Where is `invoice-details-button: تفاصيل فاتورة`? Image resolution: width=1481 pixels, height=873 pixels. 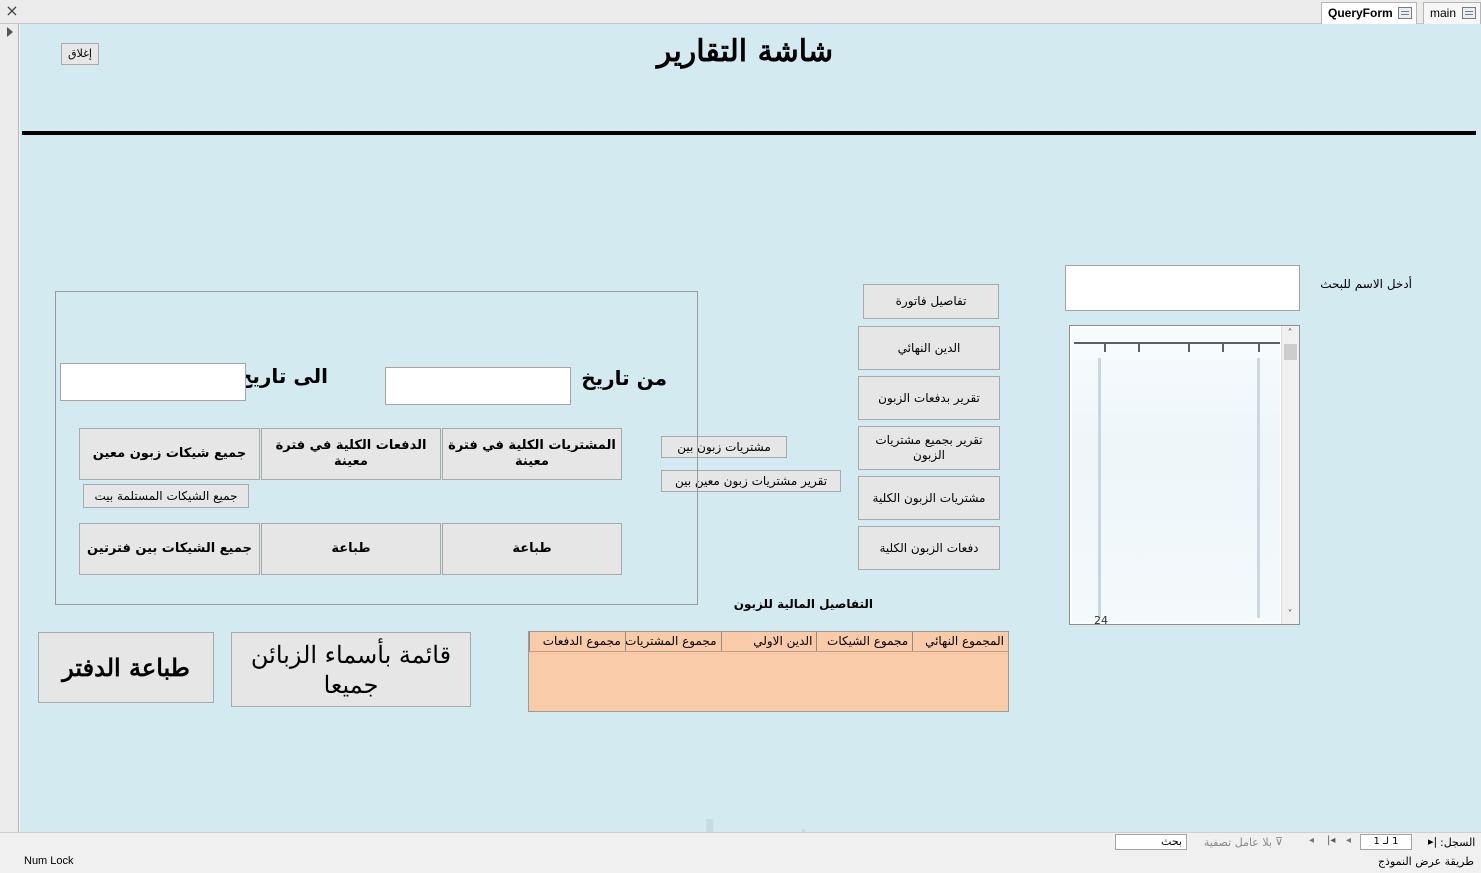
invoice-details-button: تفاصيل فاتورة is located at coordinates (931, 301).